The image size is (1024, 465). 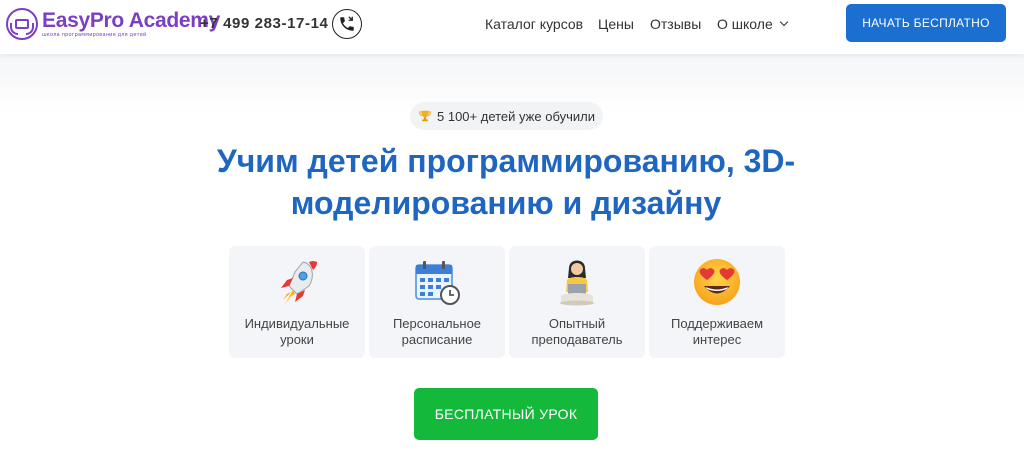 What do you see at coordinates (717, 331) in the screenshot?
I see `feature-label: Поддерживаем интерес` at bounding box center [717, 331].